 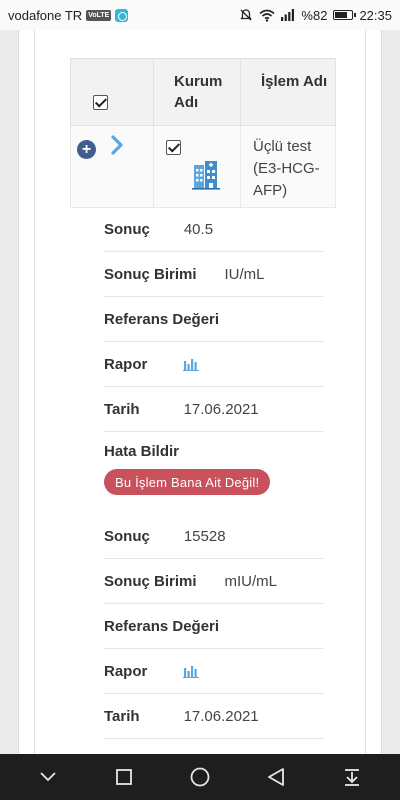 I want to click on nav-collapse-button, so click(x=48, y=777).